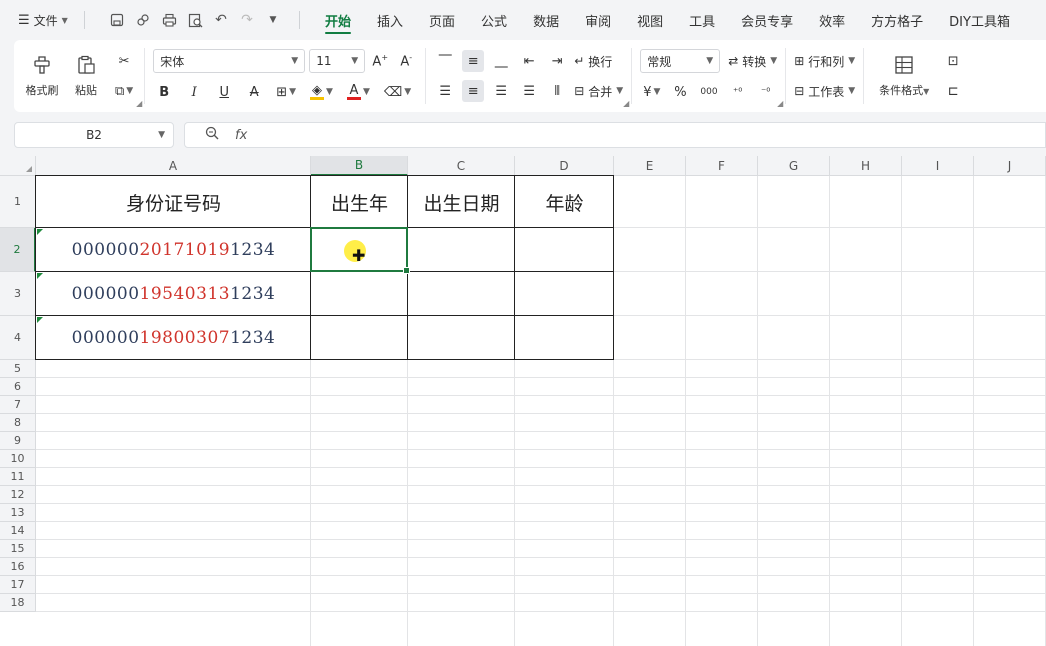 Image resolution: width=1046 pixels, height=646 pixels. What do you see at coordinates (169, 20) in the screenshot?
I see `print-icon` at bounding box center [169, 20].